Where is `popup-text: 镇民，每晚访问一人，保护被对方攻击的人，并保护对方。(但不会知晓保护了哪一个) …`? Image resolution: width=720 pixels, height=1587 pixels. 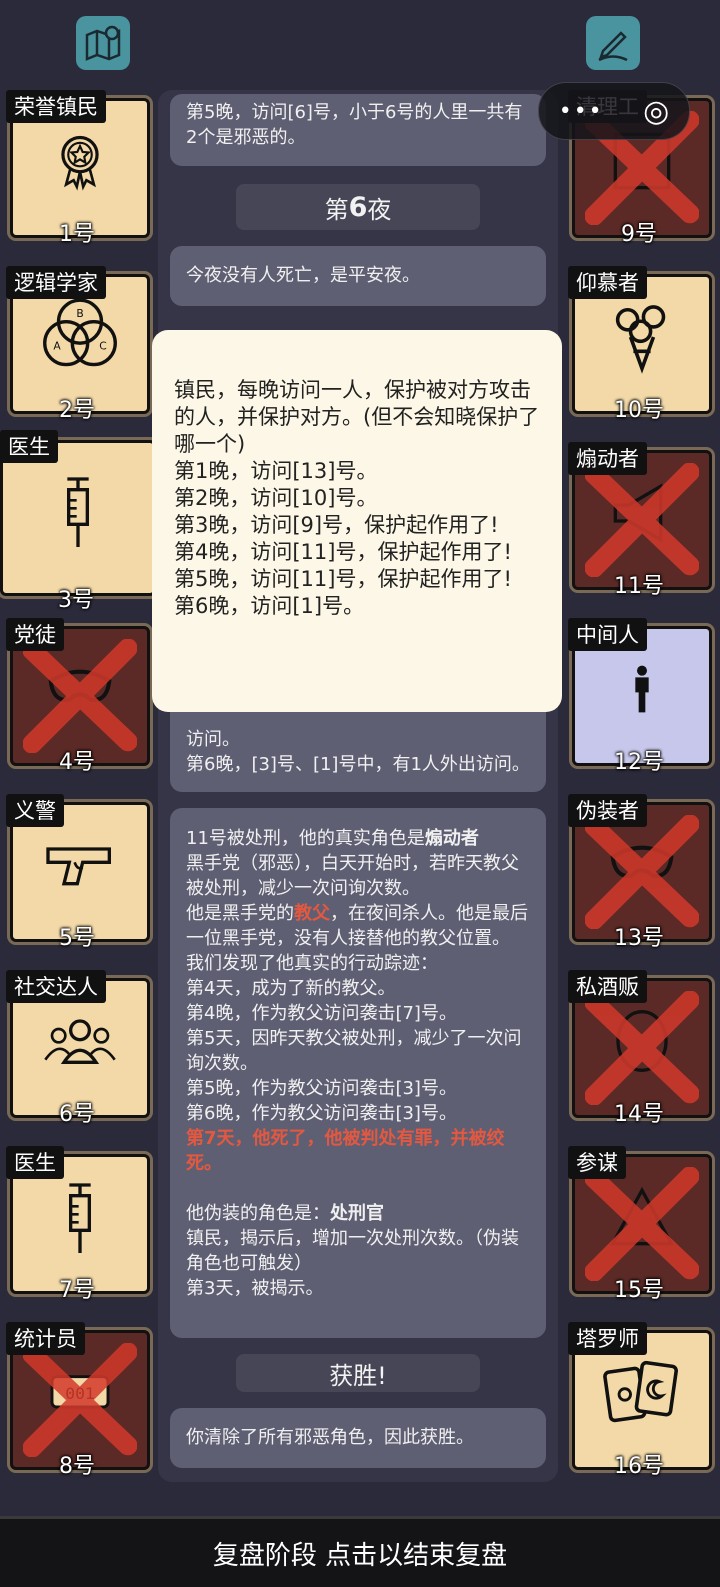
popup-text: 镇民，每晚访问一人，保护被对方攻击的人，并保护对方。(但不会知晓保护了哪一个) … is located at coordinates (357, 498).